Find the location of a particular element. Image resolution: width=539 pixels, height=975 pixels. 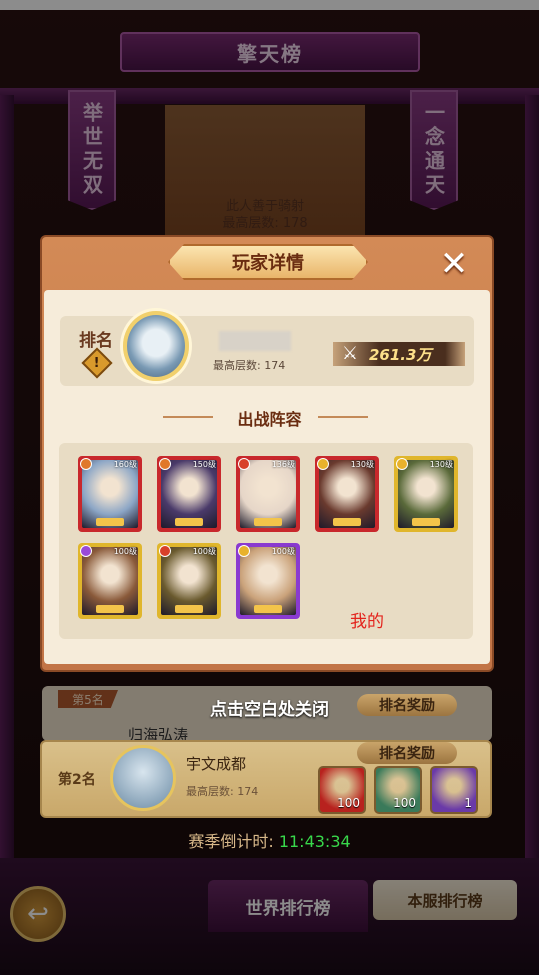

hero-card: 136级 is located at coordinates (268, 494).